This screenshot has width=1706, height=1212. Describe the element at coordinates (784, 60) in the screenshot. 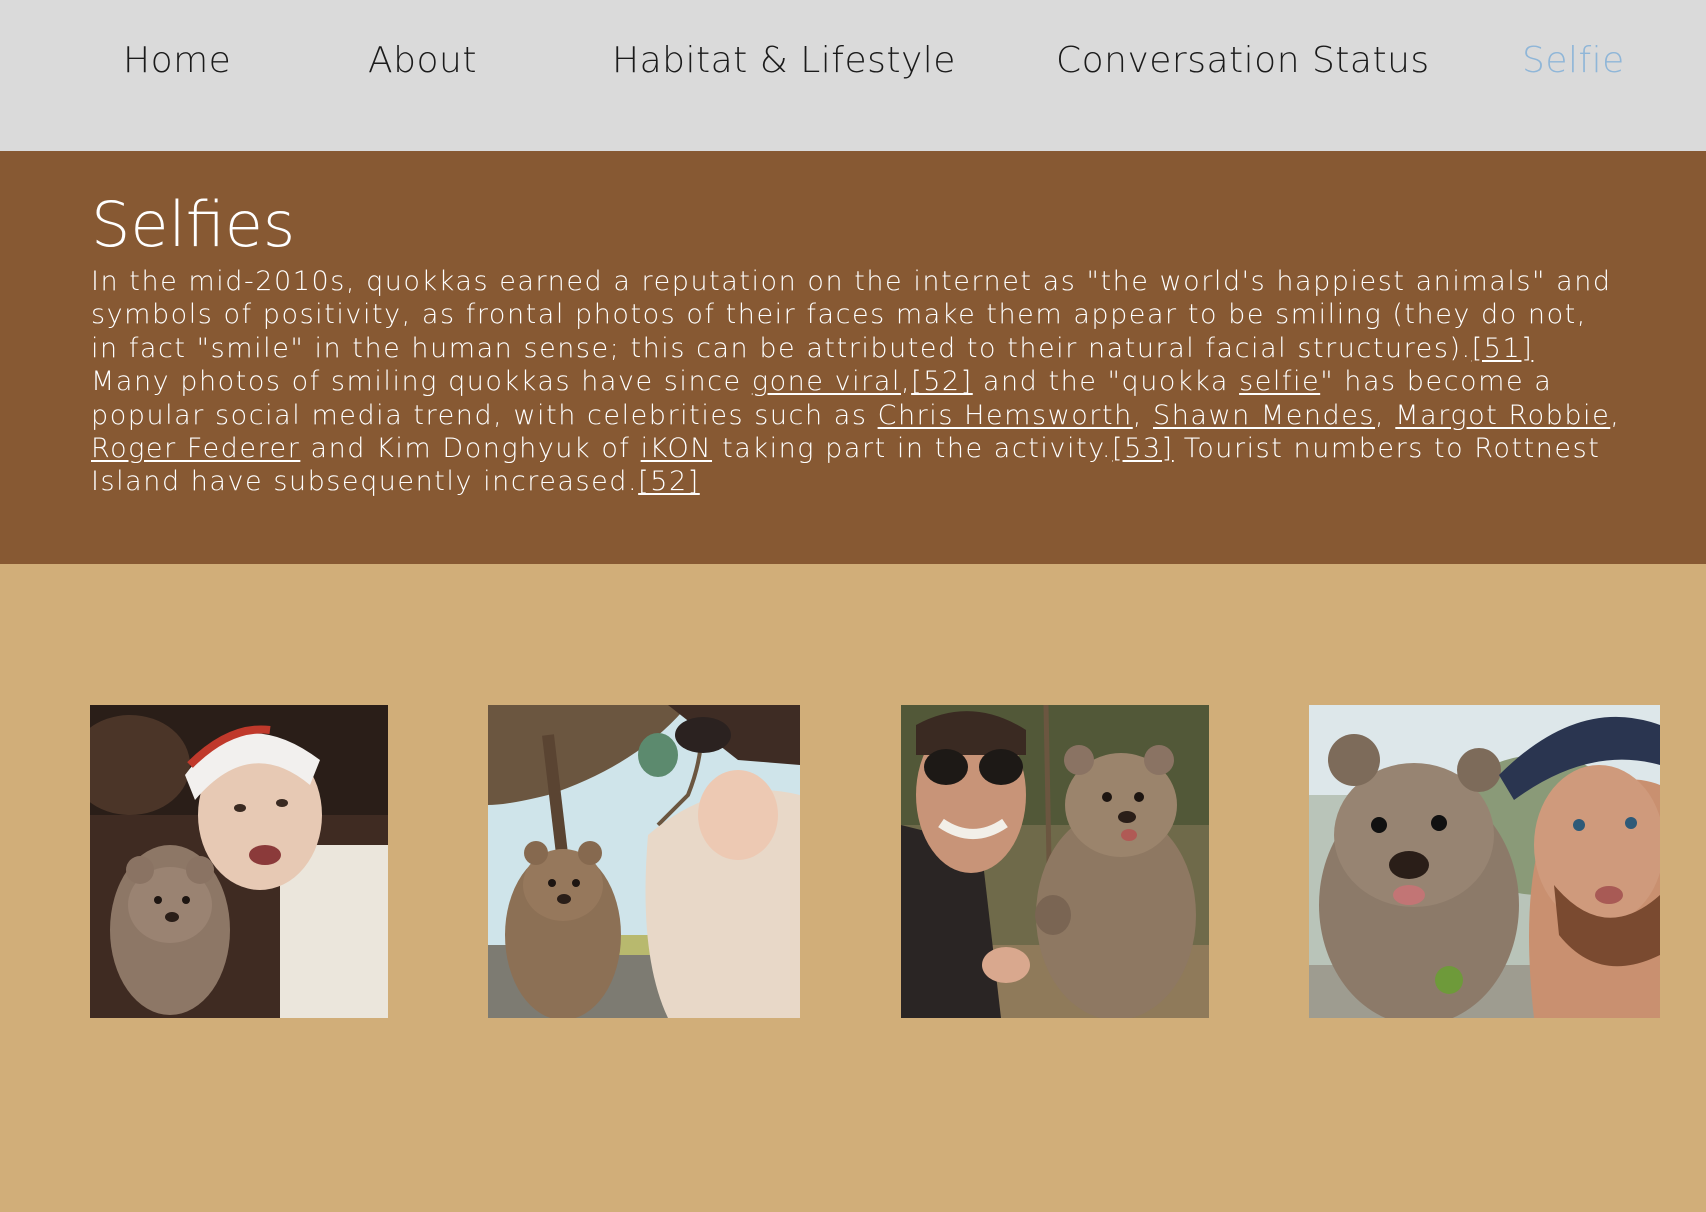

I see `nav-habitat-link: Habitat & Lifestyle` at that location.